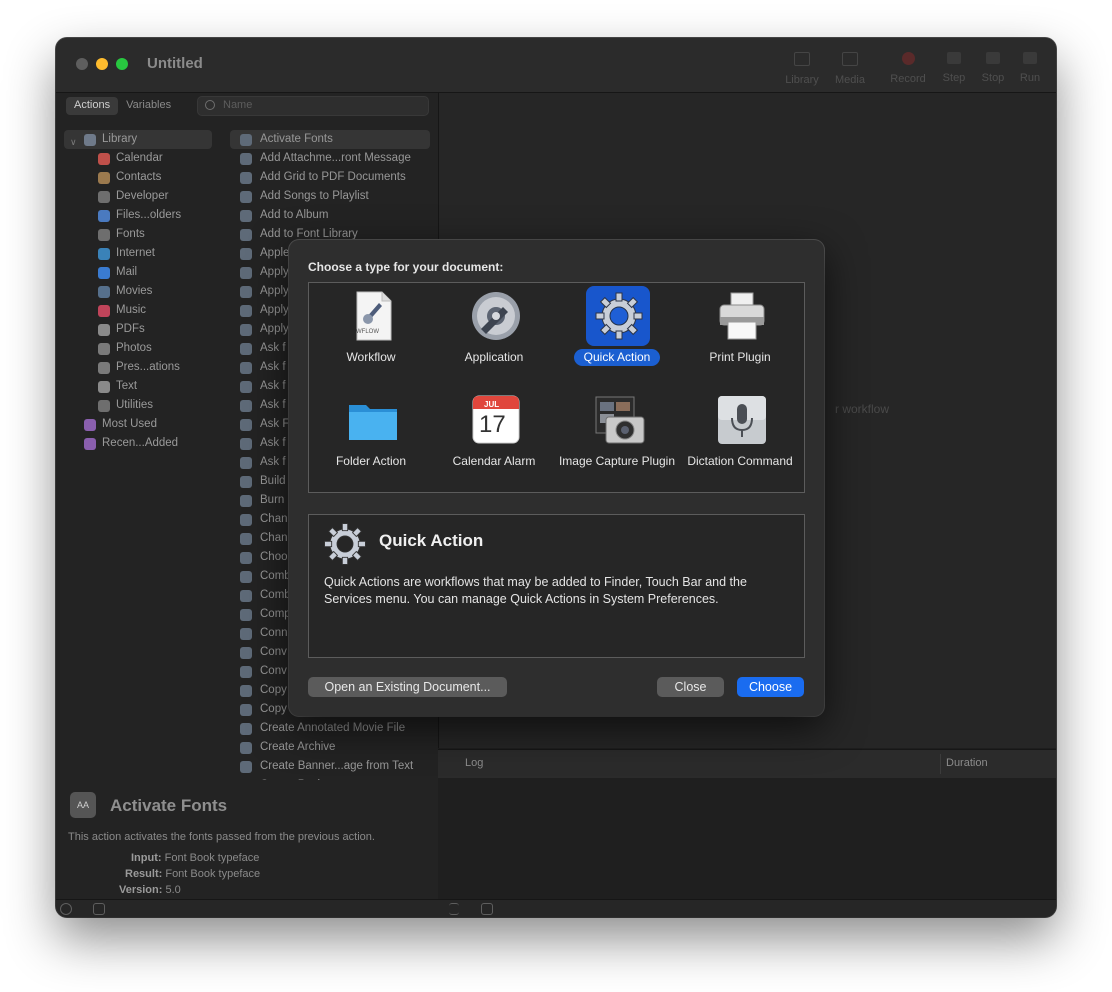 This screenshot has height=992, width=1112. What do you see at coordinates (138, 386) in the screenshot?
I see `sidebar-item-13: Text` at bounding box center [138, 386].